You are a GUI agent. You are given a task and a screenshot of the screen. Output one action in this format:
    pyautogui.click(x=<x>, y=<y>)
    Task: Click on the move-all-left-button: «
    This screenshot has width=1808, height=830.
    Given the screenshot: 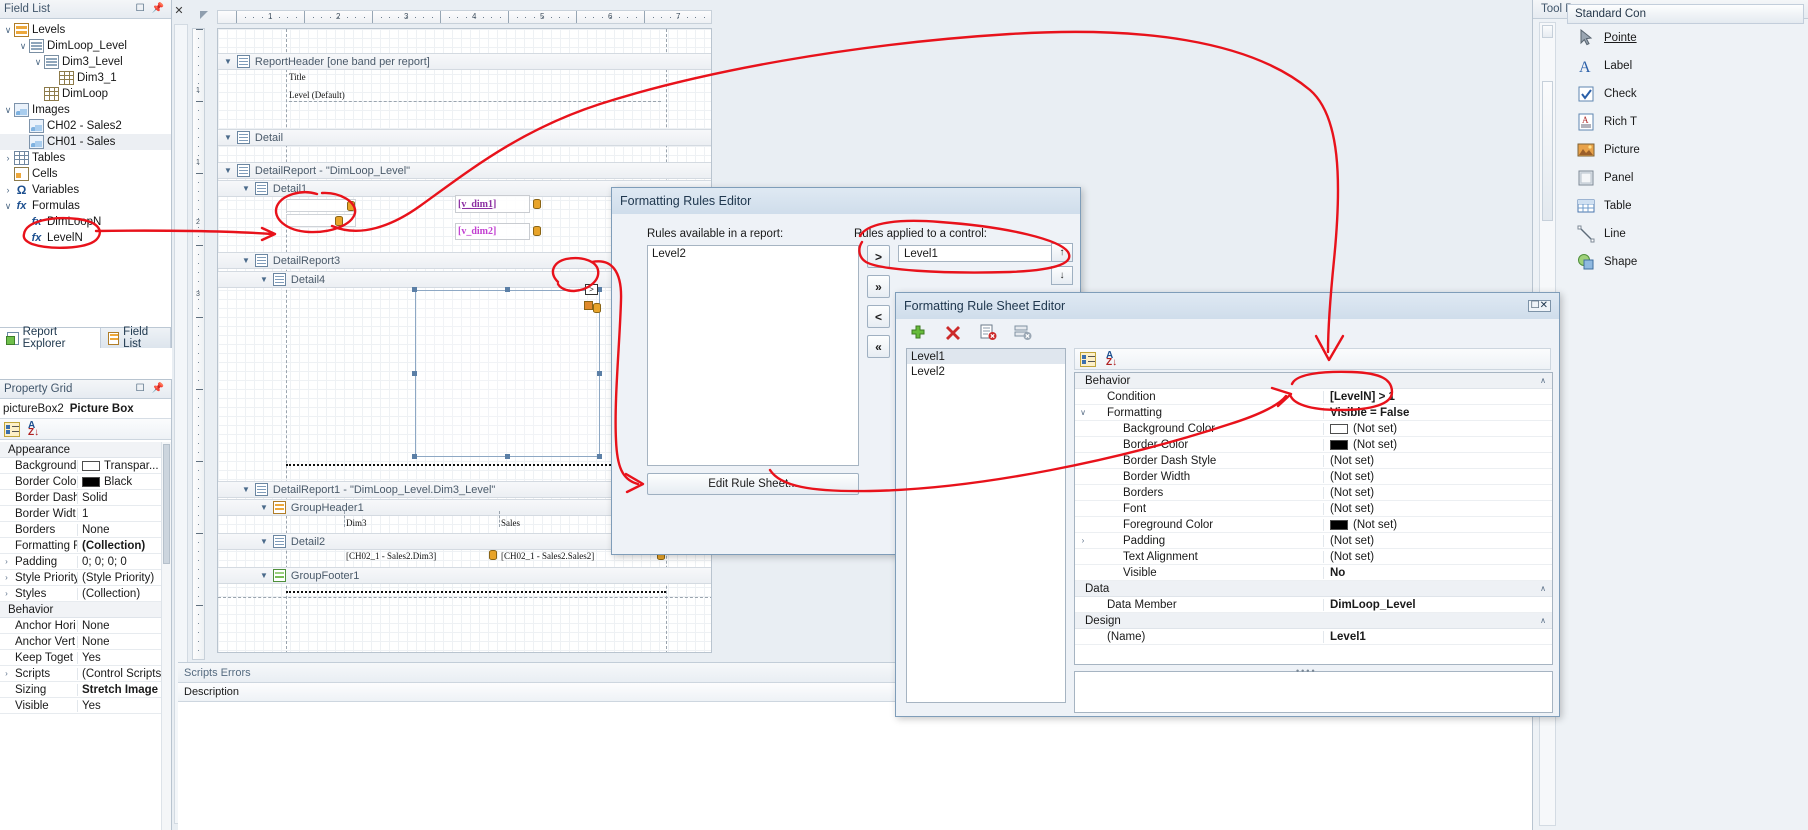 What is the action you would take?
    pyautogui.click(x=878, y=346)
    